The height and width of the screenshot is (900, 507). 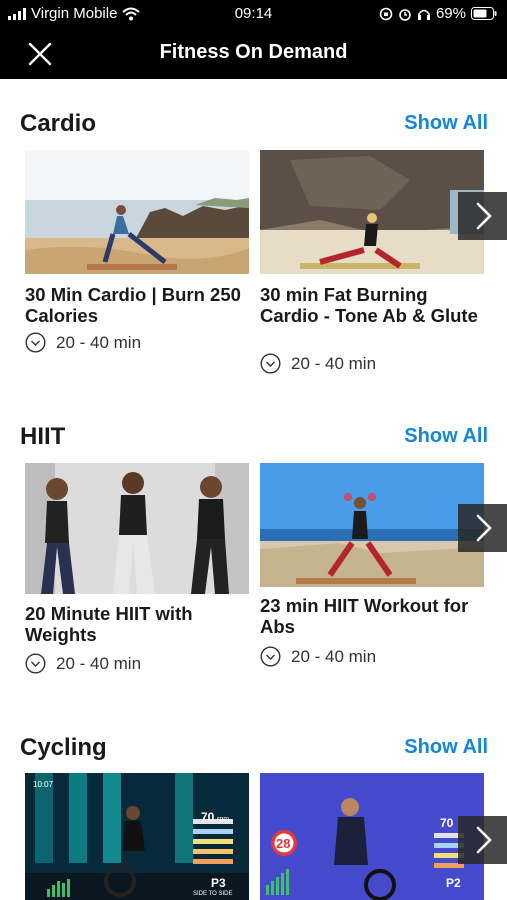 What do you see at coordinates (405, 14) in the screenshot?
I see `alarm-icon` at bounding box center [405, 14].